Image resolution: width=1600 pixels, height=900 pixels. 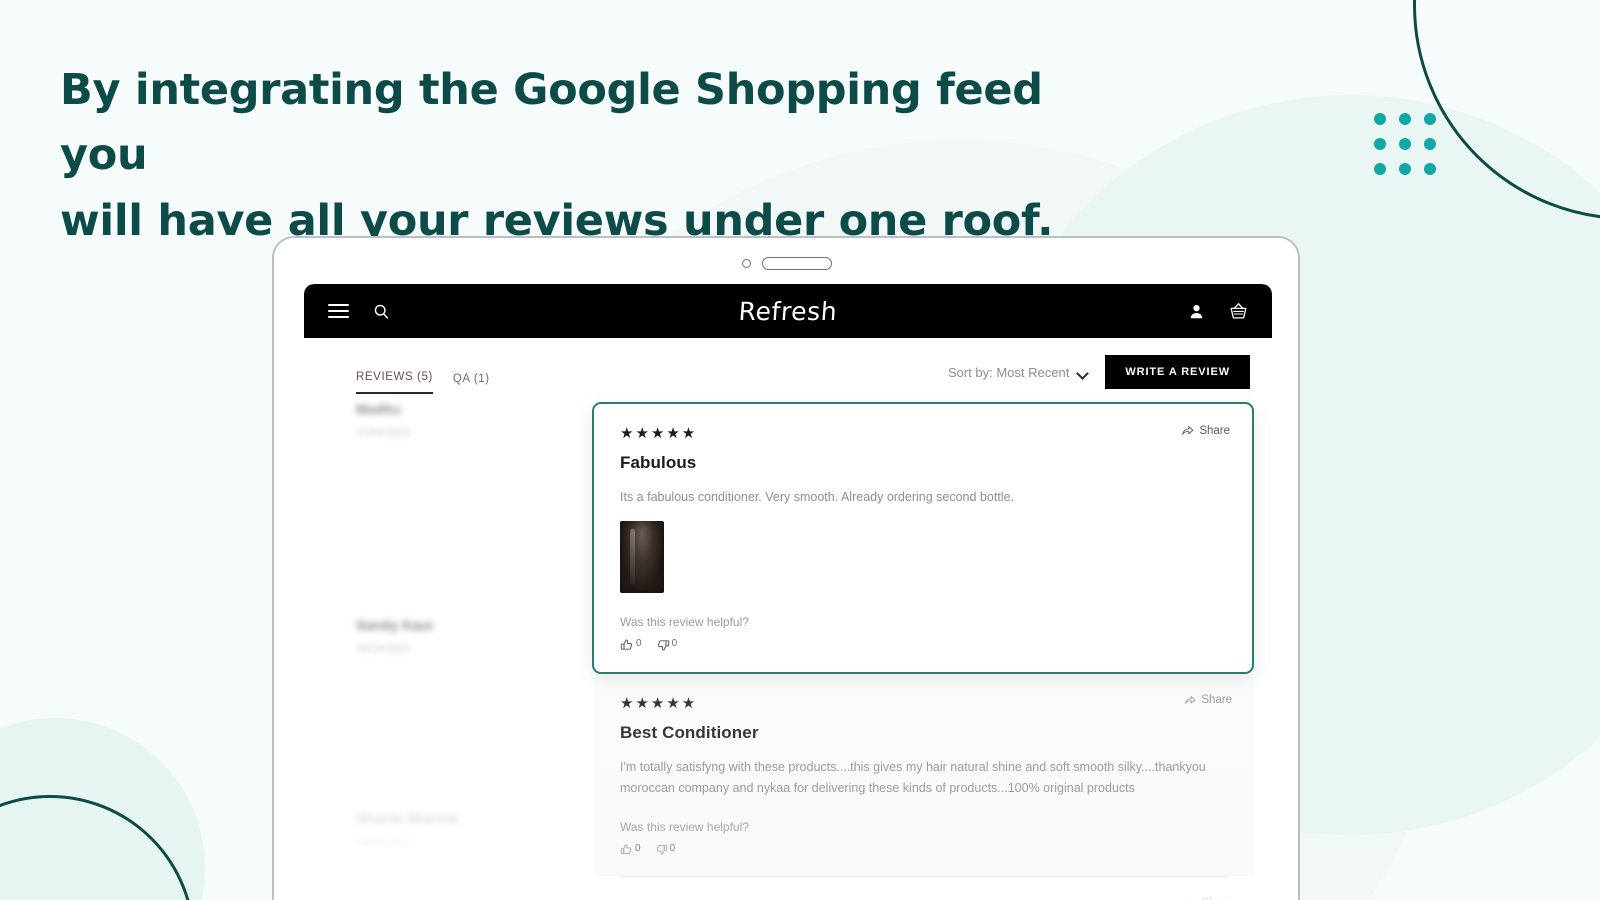 I want to click on review-card: Share ★★★★☆ Smoothest conditioner ever, so click(x=924, y=888).